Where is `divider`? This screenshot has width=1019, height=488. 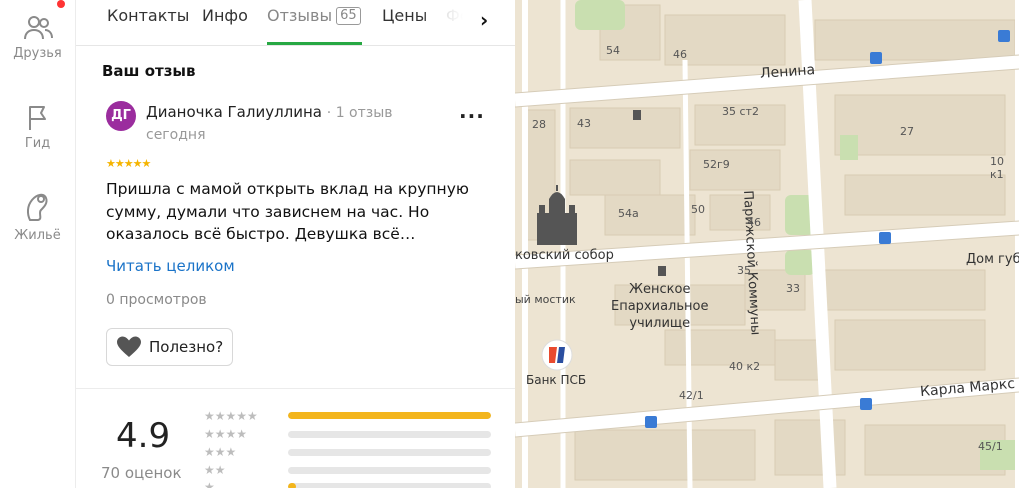 divider is located at coordinates (295, 388).